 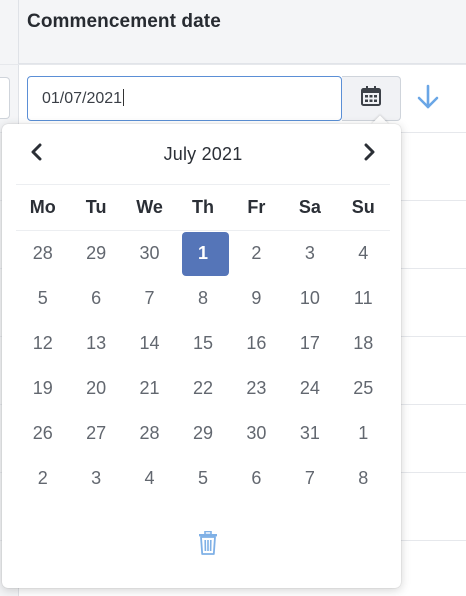 I want to click on calendar-day-number: 29, so click(x=202, y=433).